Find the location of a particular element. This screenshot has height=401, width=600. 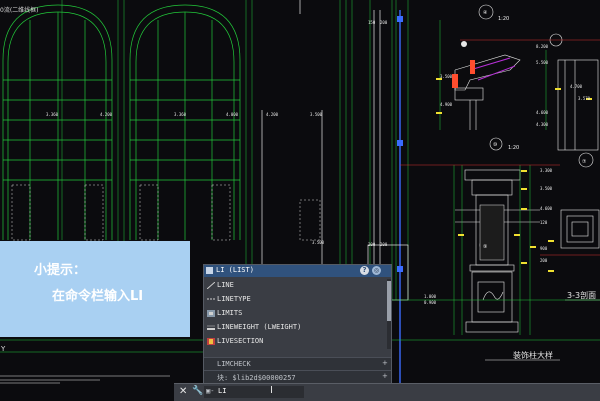

dimension-label: 4.700 is located at coordinates (576, 86).